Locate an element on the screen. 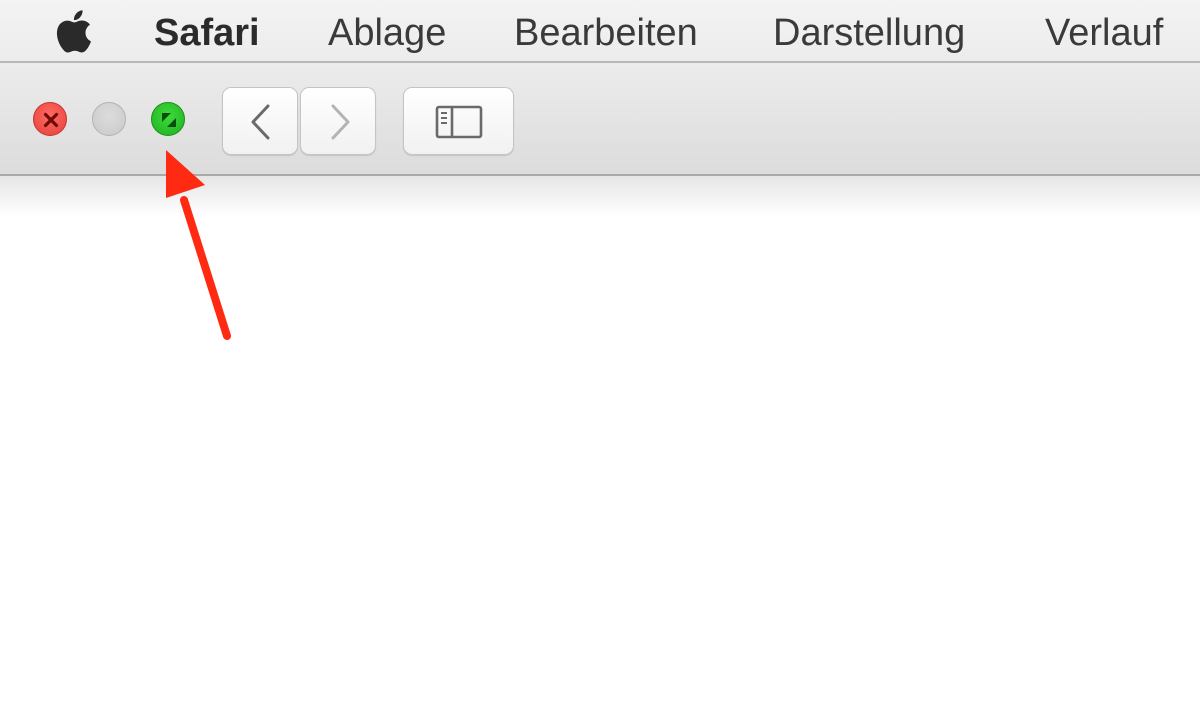 The image size is (1200, 714). sidebar-toggle-button is located at coordinates (458, 121).